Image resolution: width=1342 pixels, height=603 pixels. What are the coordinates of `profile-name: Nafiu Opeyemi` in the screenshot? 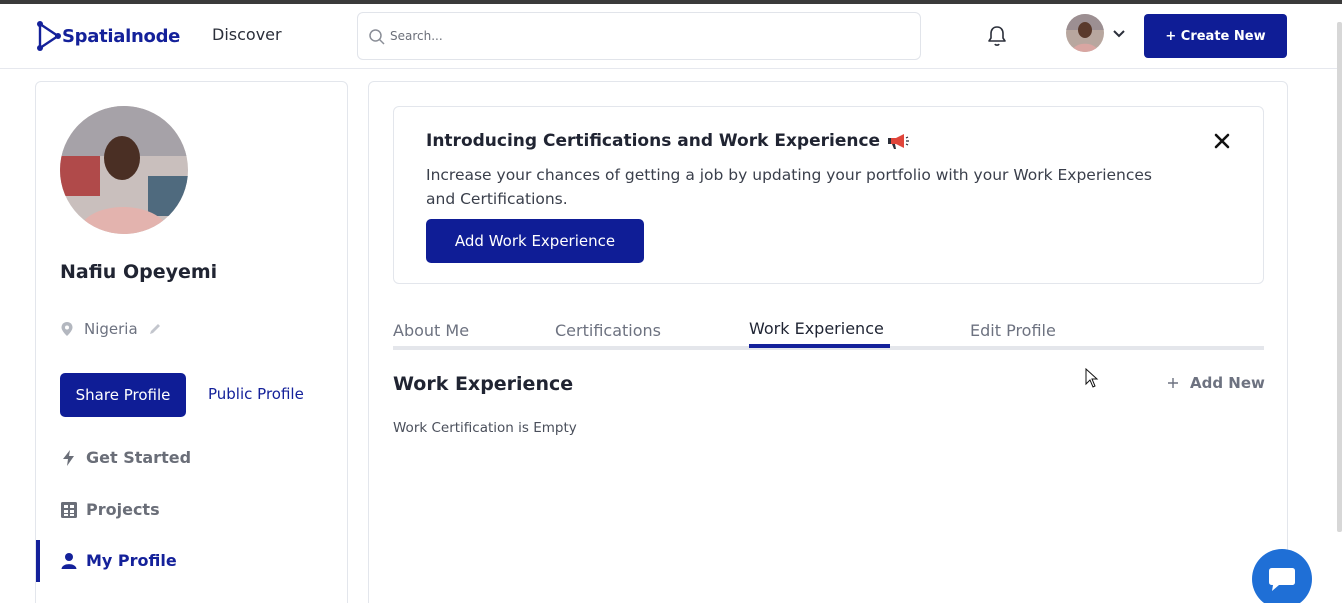 It's located at (139, 272).